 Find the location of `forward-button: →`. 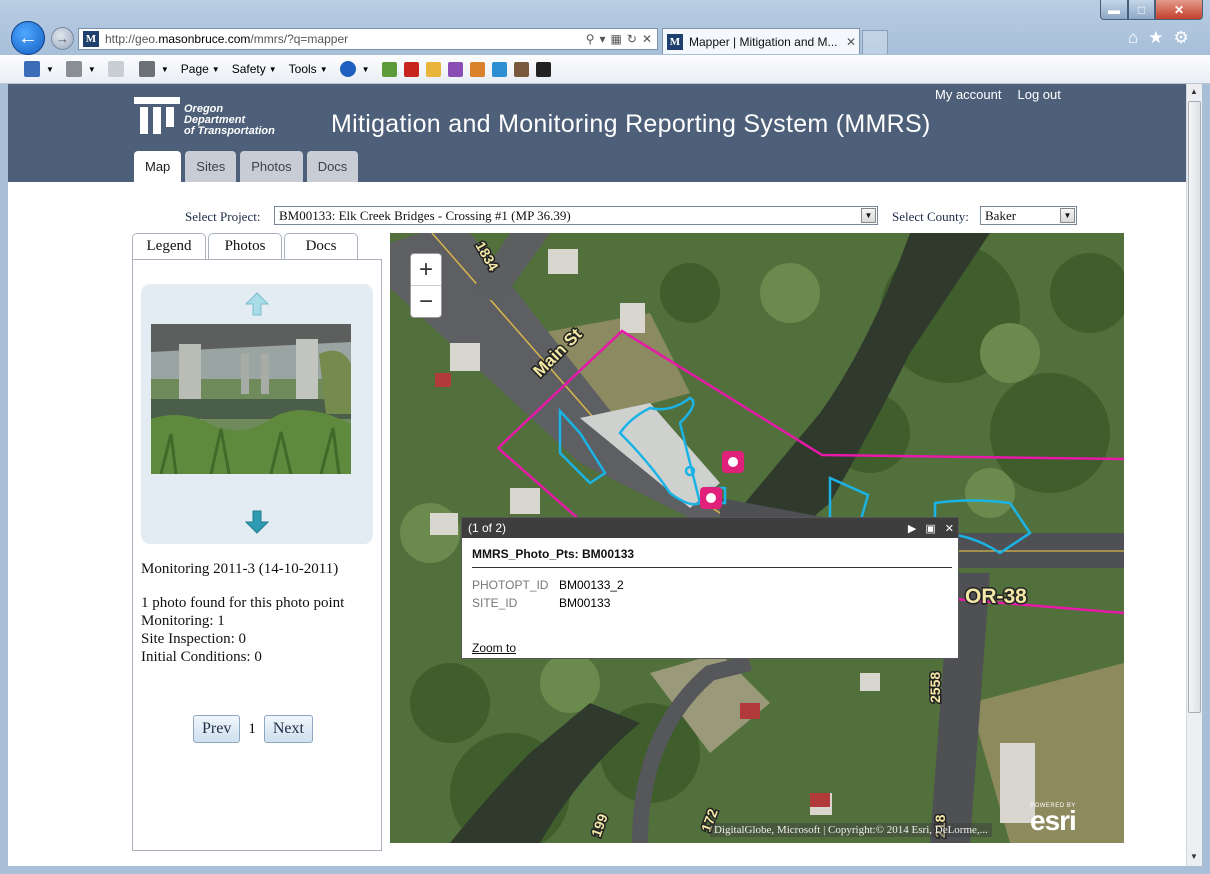

forward-button: → is located at coordinates (62, 38).